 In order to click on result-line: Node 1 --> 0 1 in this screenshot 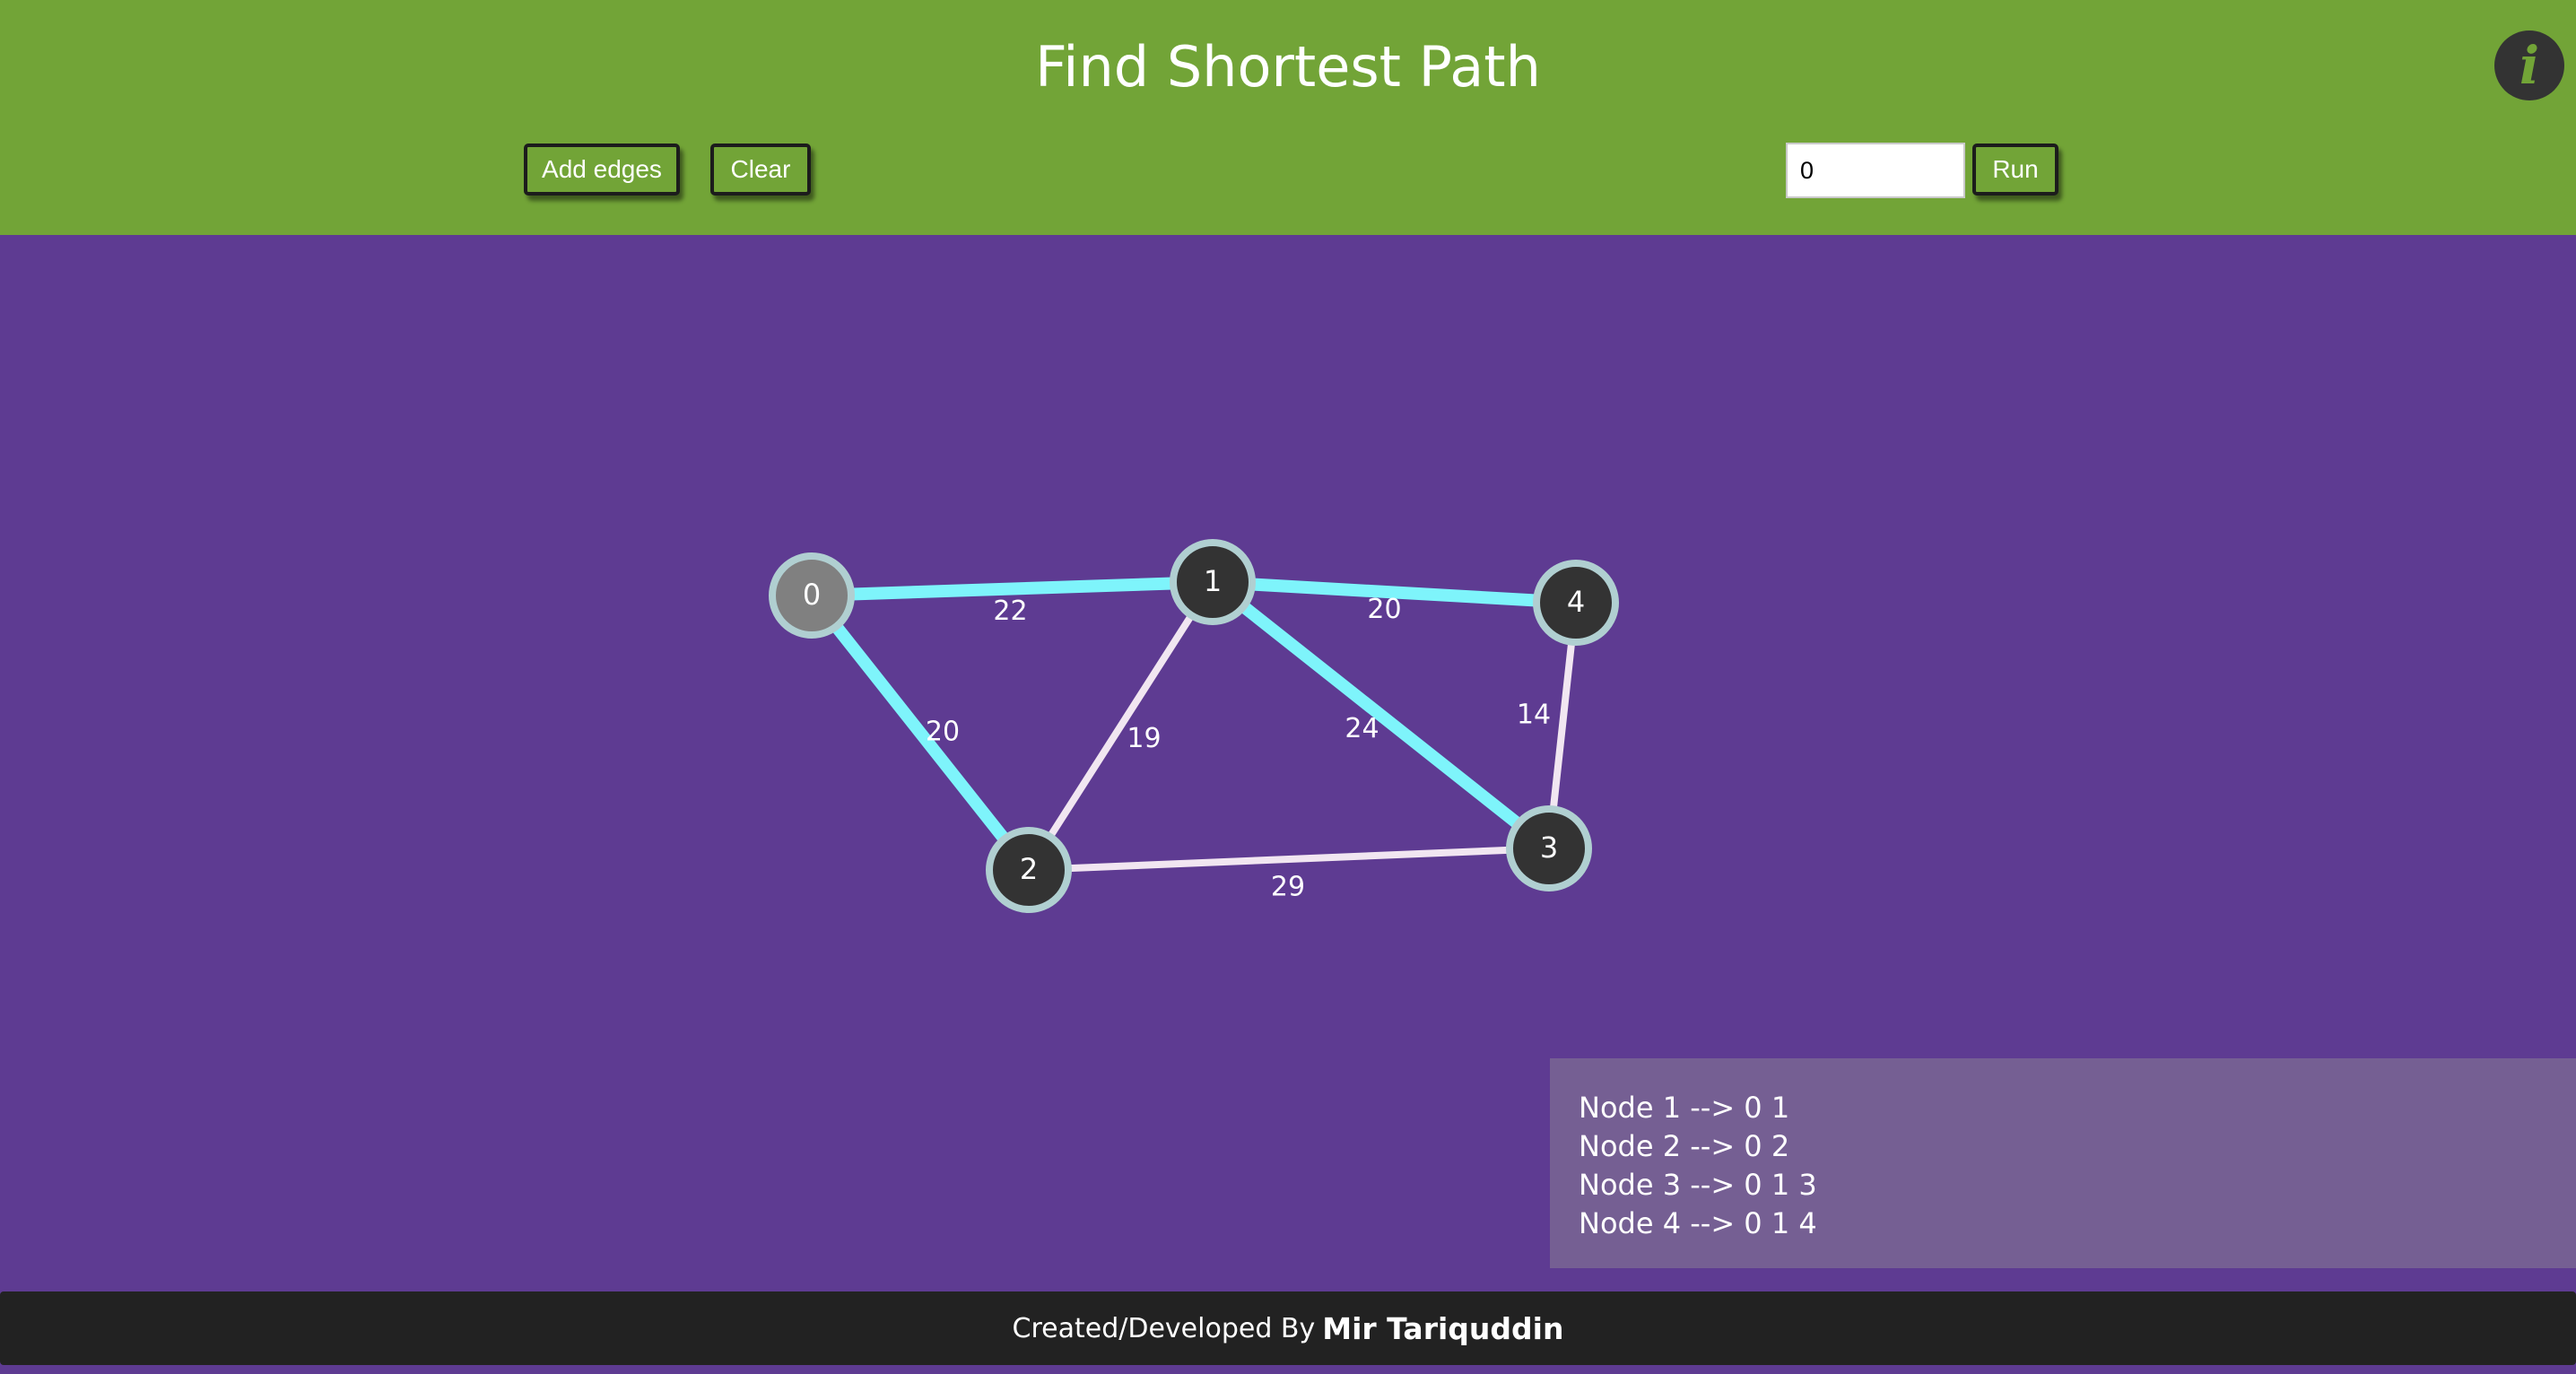, I will do `click(1684, 1108)`.